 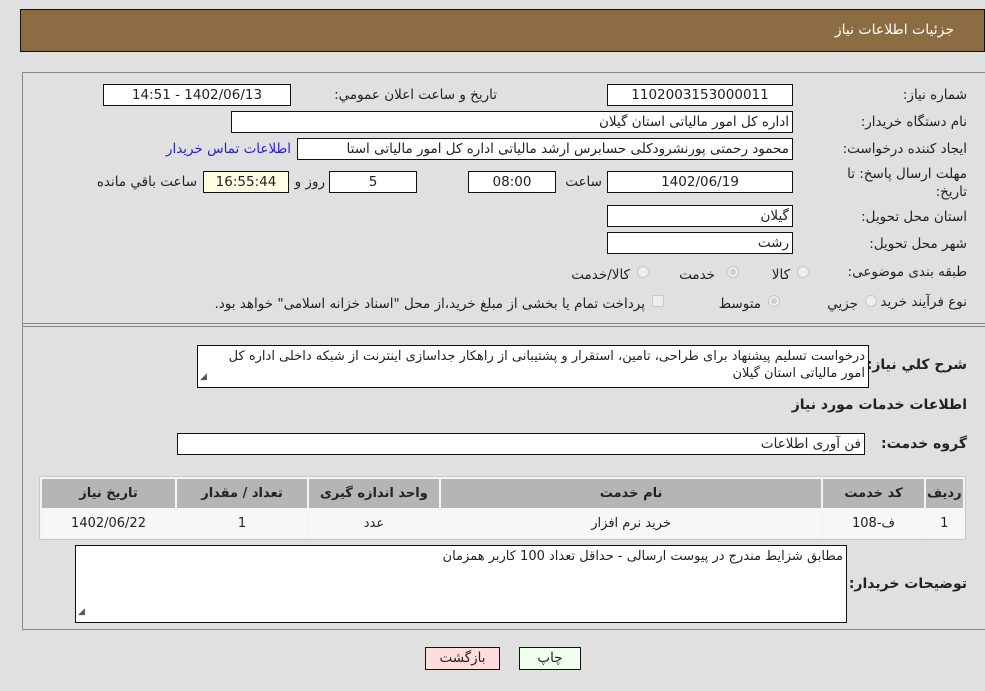 I want to click on description-label: شرح کلي نياز:, so click(x=916, y=365).